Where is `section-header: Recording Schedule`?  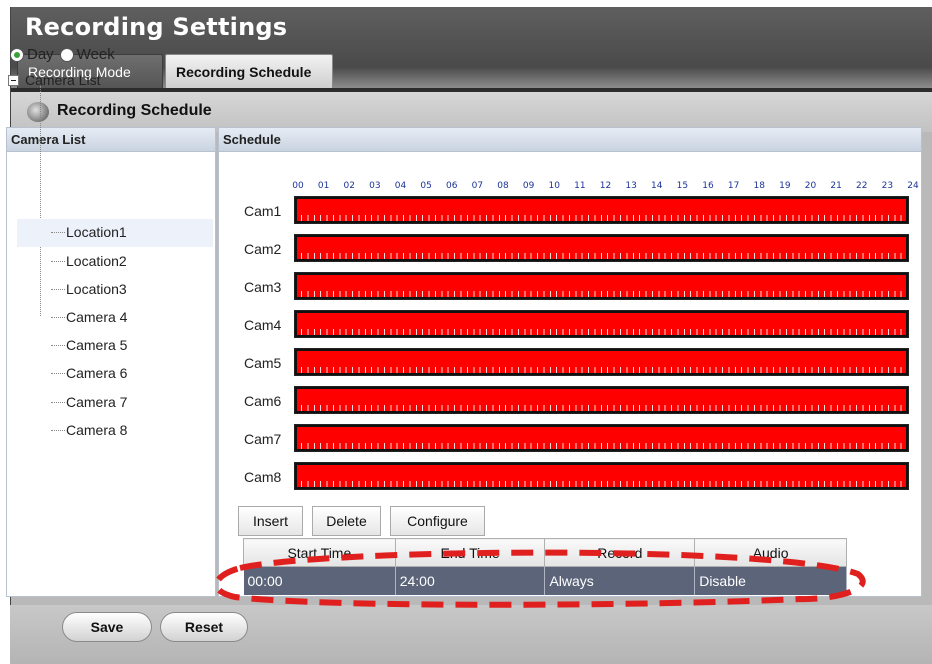 section-header: Recording Schedule is located at coordinates (471, 112).